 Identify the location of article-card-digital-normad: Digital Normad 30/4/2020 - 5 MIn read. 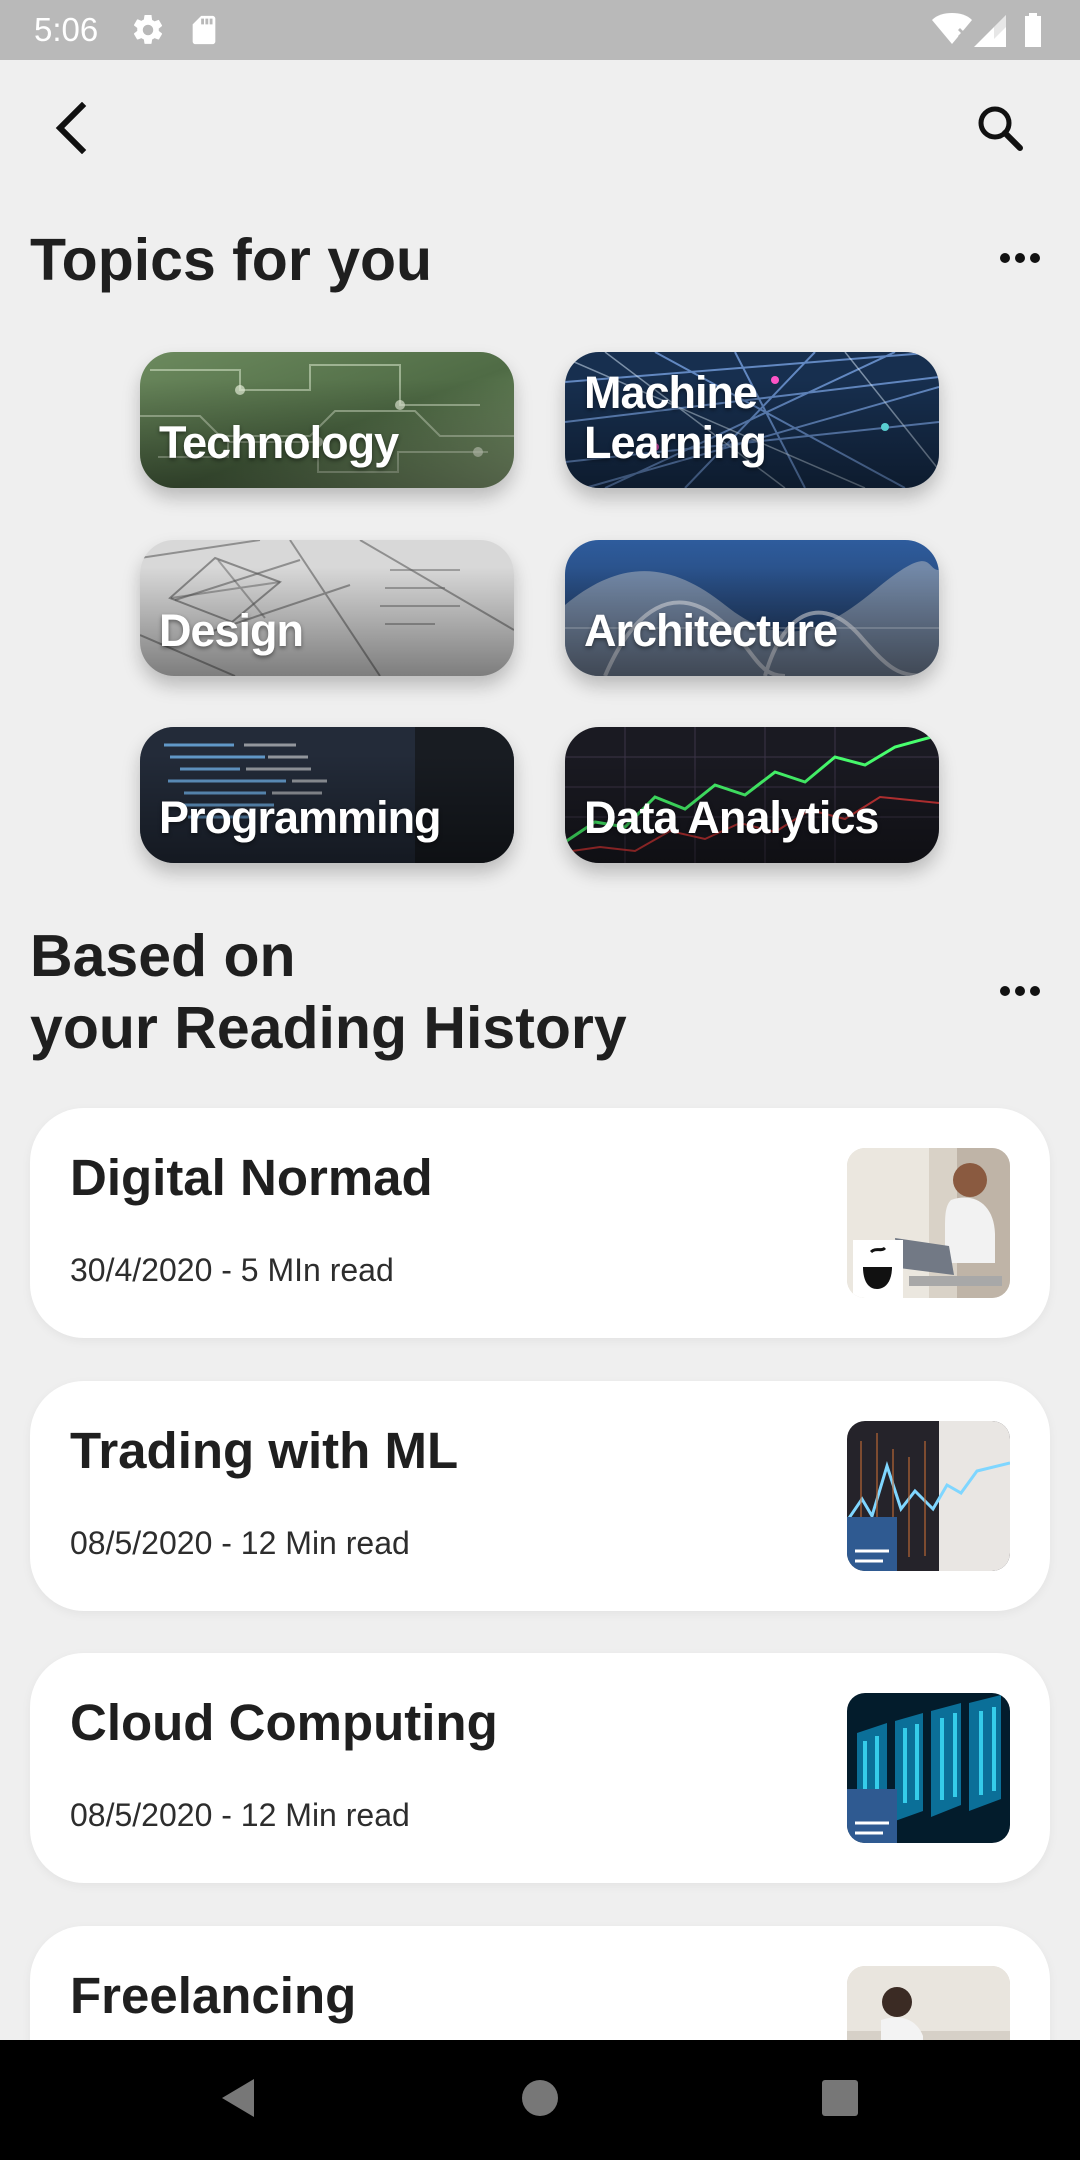
(540, 1223).